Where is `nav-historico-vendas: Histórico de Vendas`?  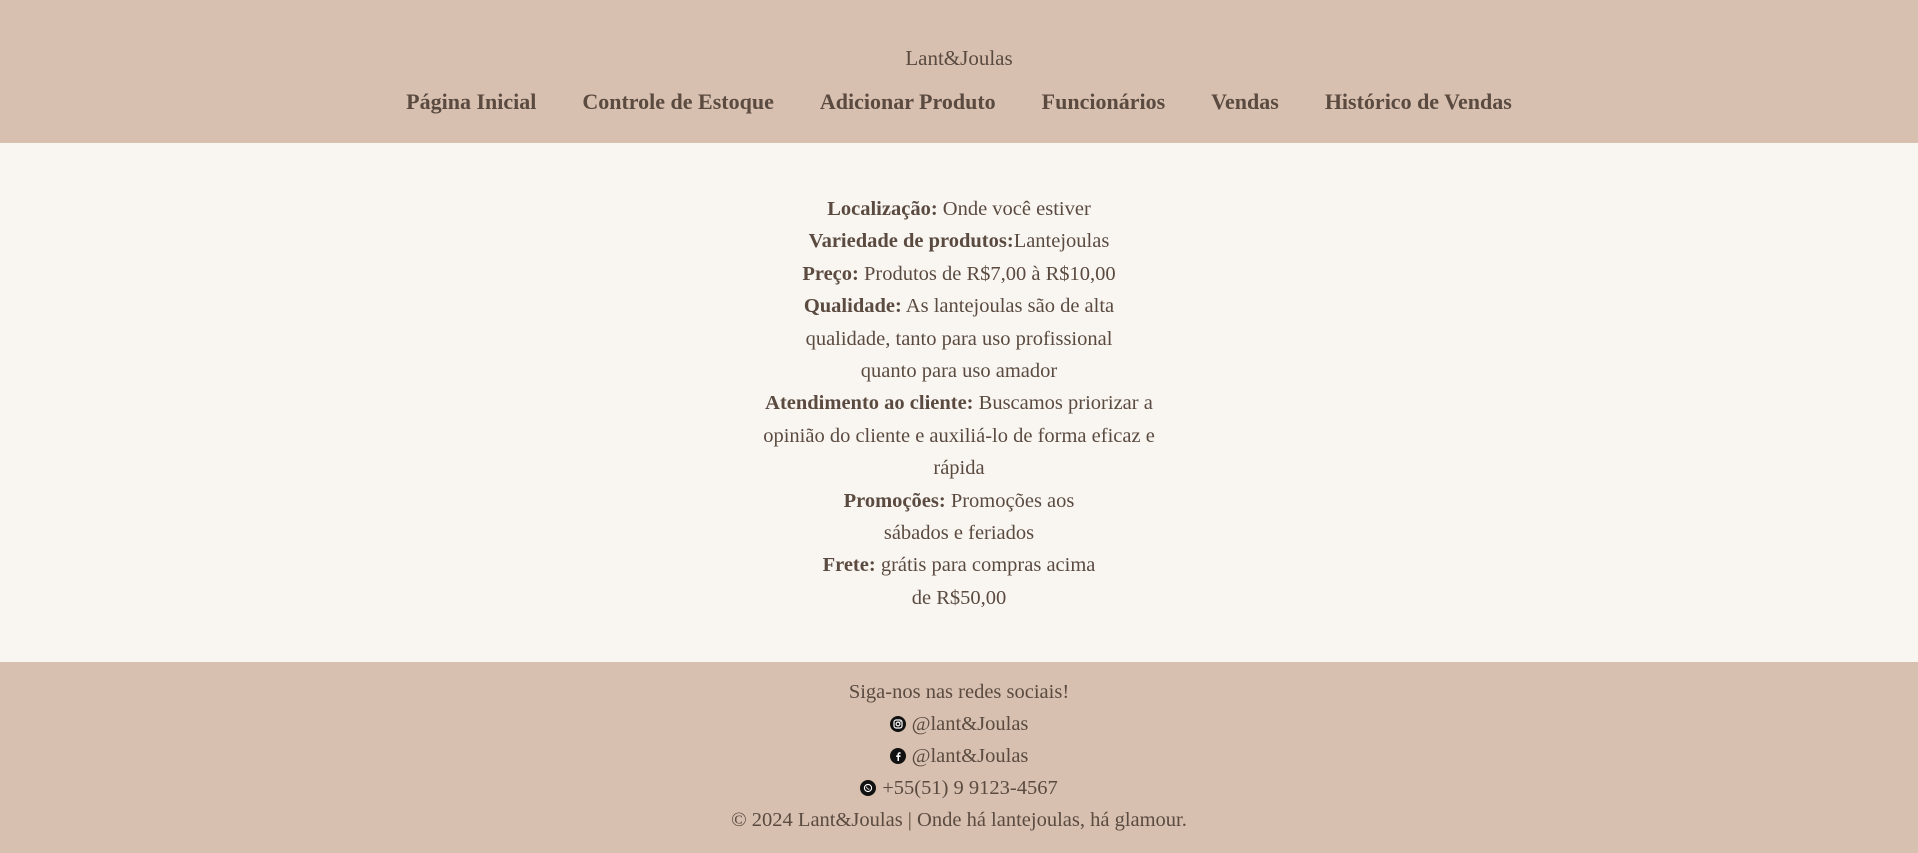
nav-historico-vendas: Histórico de Vendas is located at coordinates (1418, 102).